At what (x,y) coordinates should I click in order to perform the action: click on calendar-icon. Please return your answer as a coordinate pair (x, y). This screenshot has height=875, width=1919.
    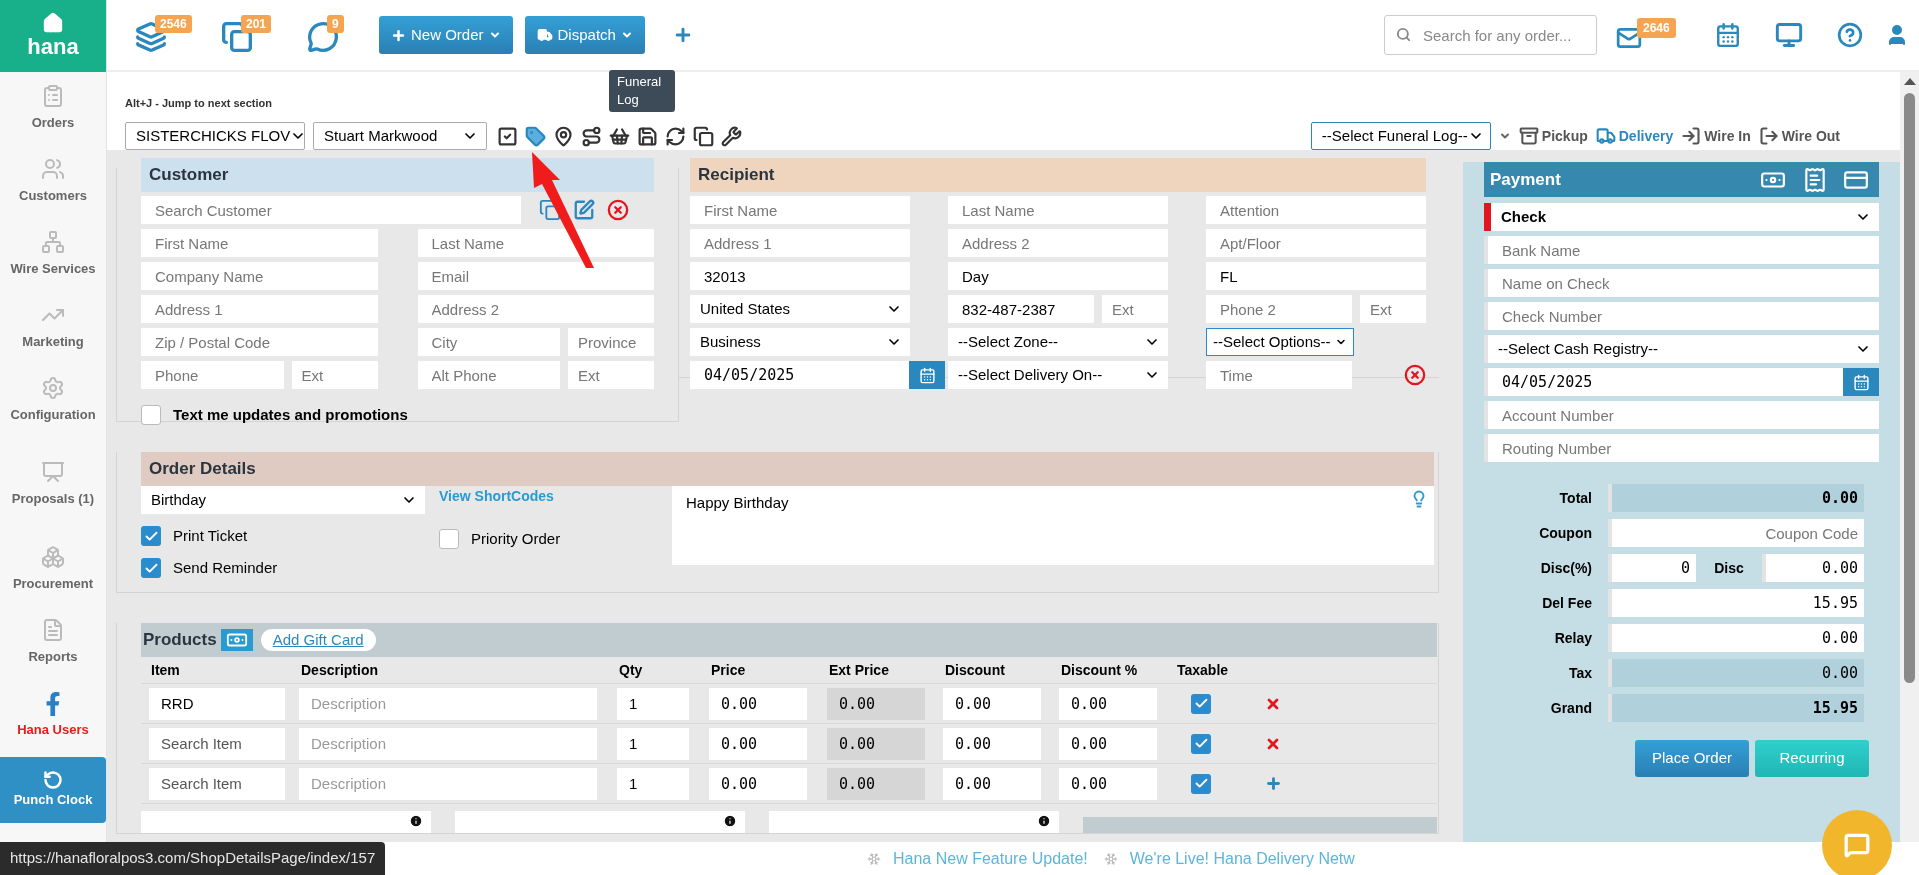
    Looking at the image, I should click on (1728, 35).